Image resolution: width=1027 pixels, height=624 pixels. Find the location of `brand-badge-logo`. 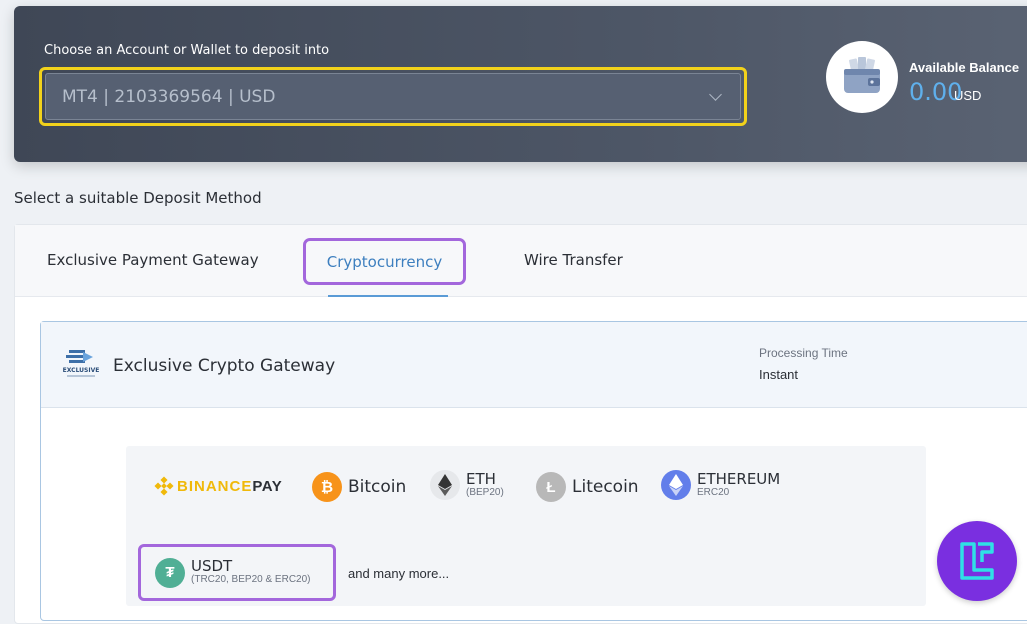

brand-badge-logo is located at coordinates (977, 561).